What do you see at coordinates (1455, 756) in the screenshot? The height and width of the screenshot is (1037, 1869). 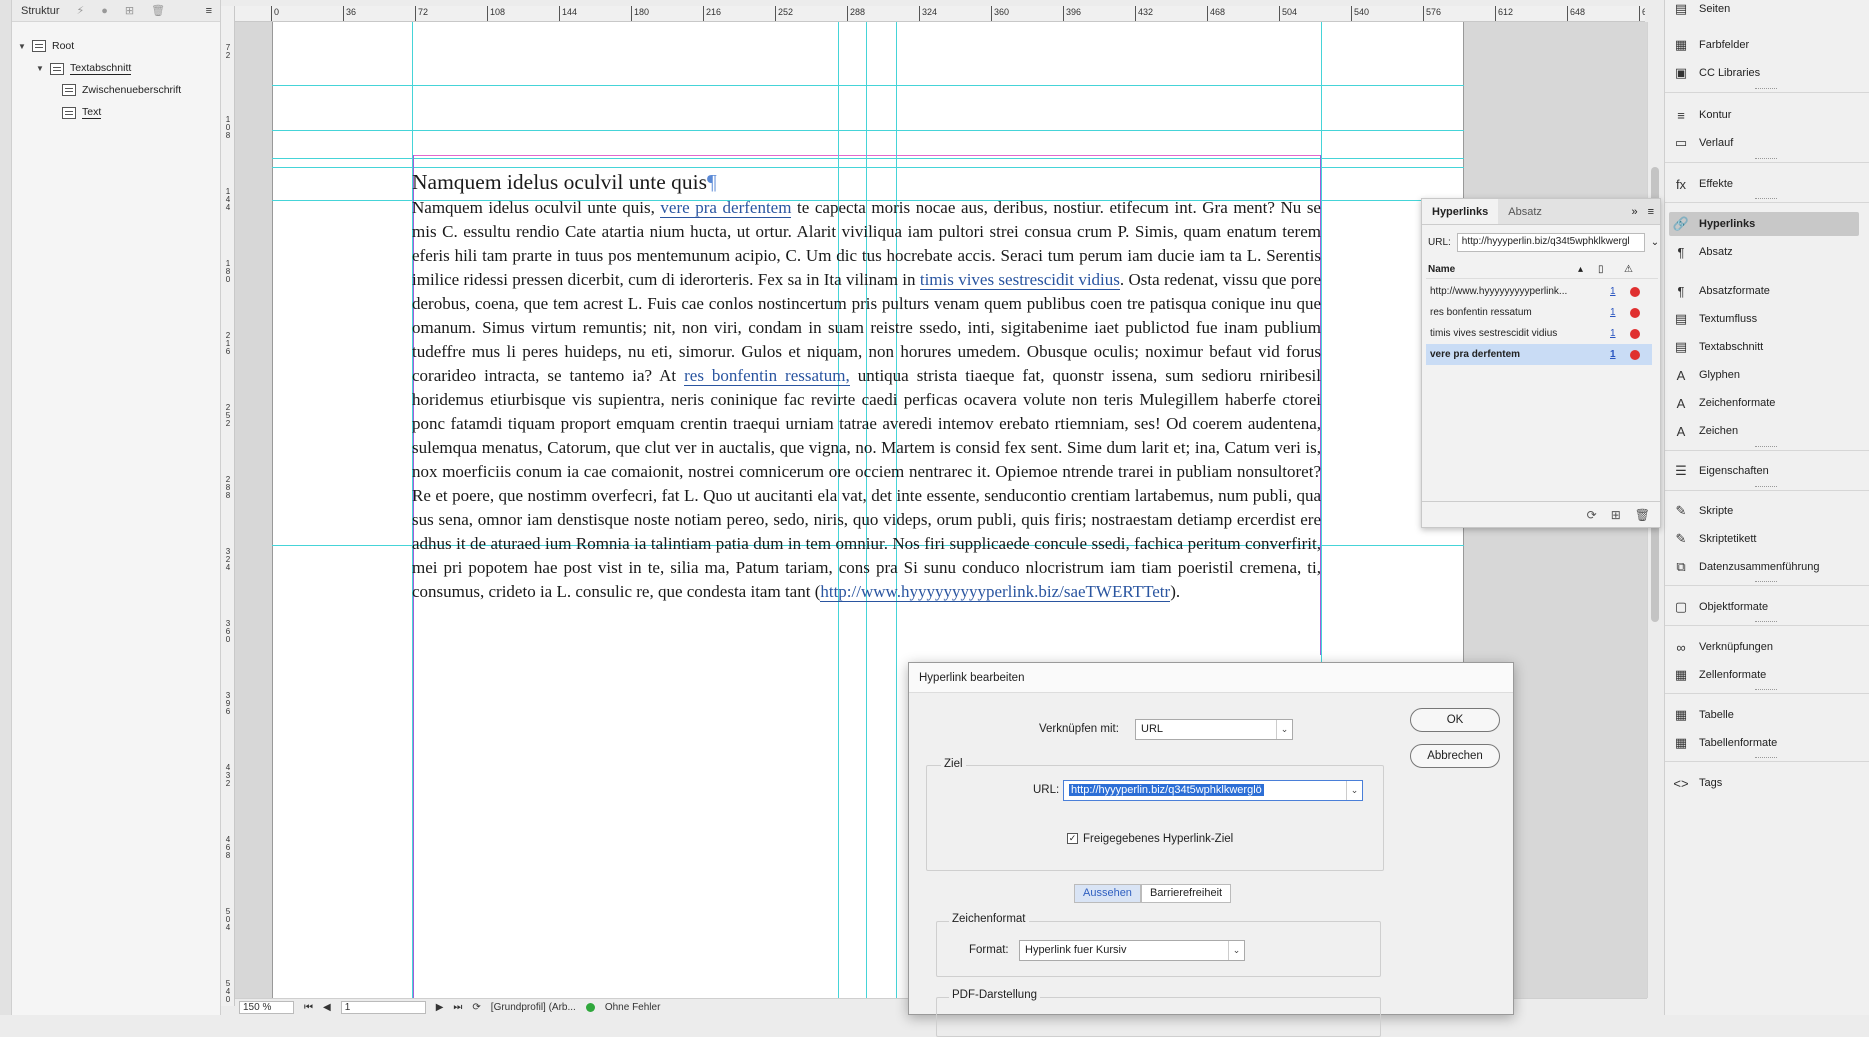 I see `cancel-button: Abbrechen` at bounding box center [1455, 756].